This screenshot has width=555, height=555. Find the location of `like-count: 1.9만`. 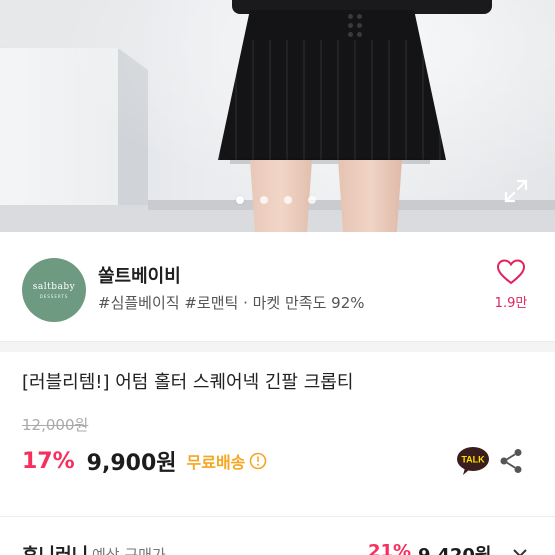

like-count: 1.9만 is located at coordinates (511, 303).